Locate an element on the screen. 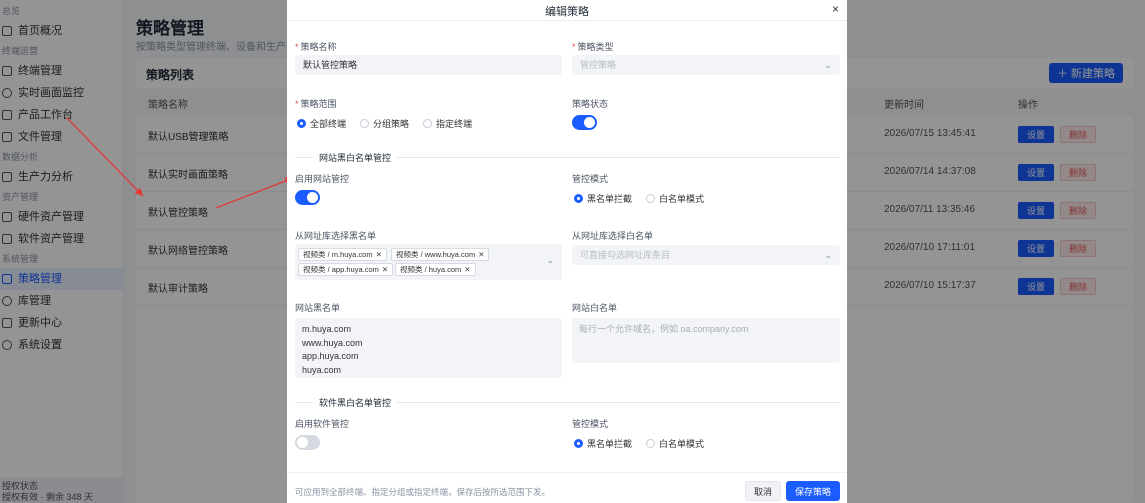 Image resolution: width=1145 pixels, height=503 pixels. cancel-button: 取消 is located at coordinates (763, 491).